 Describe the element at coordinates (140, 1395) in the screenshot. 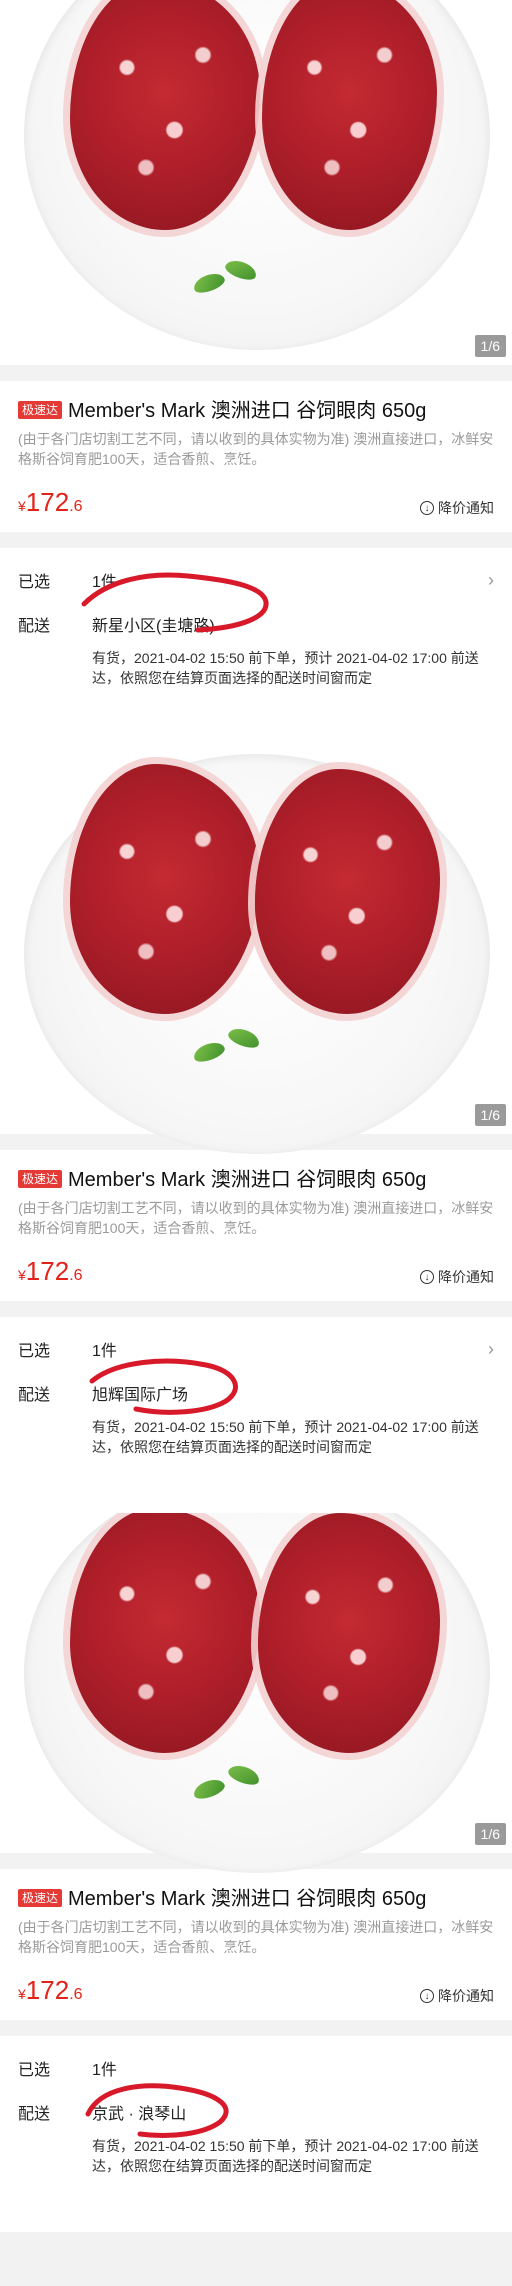

I see `delivery-address: 旭辉国际广场` at that location.